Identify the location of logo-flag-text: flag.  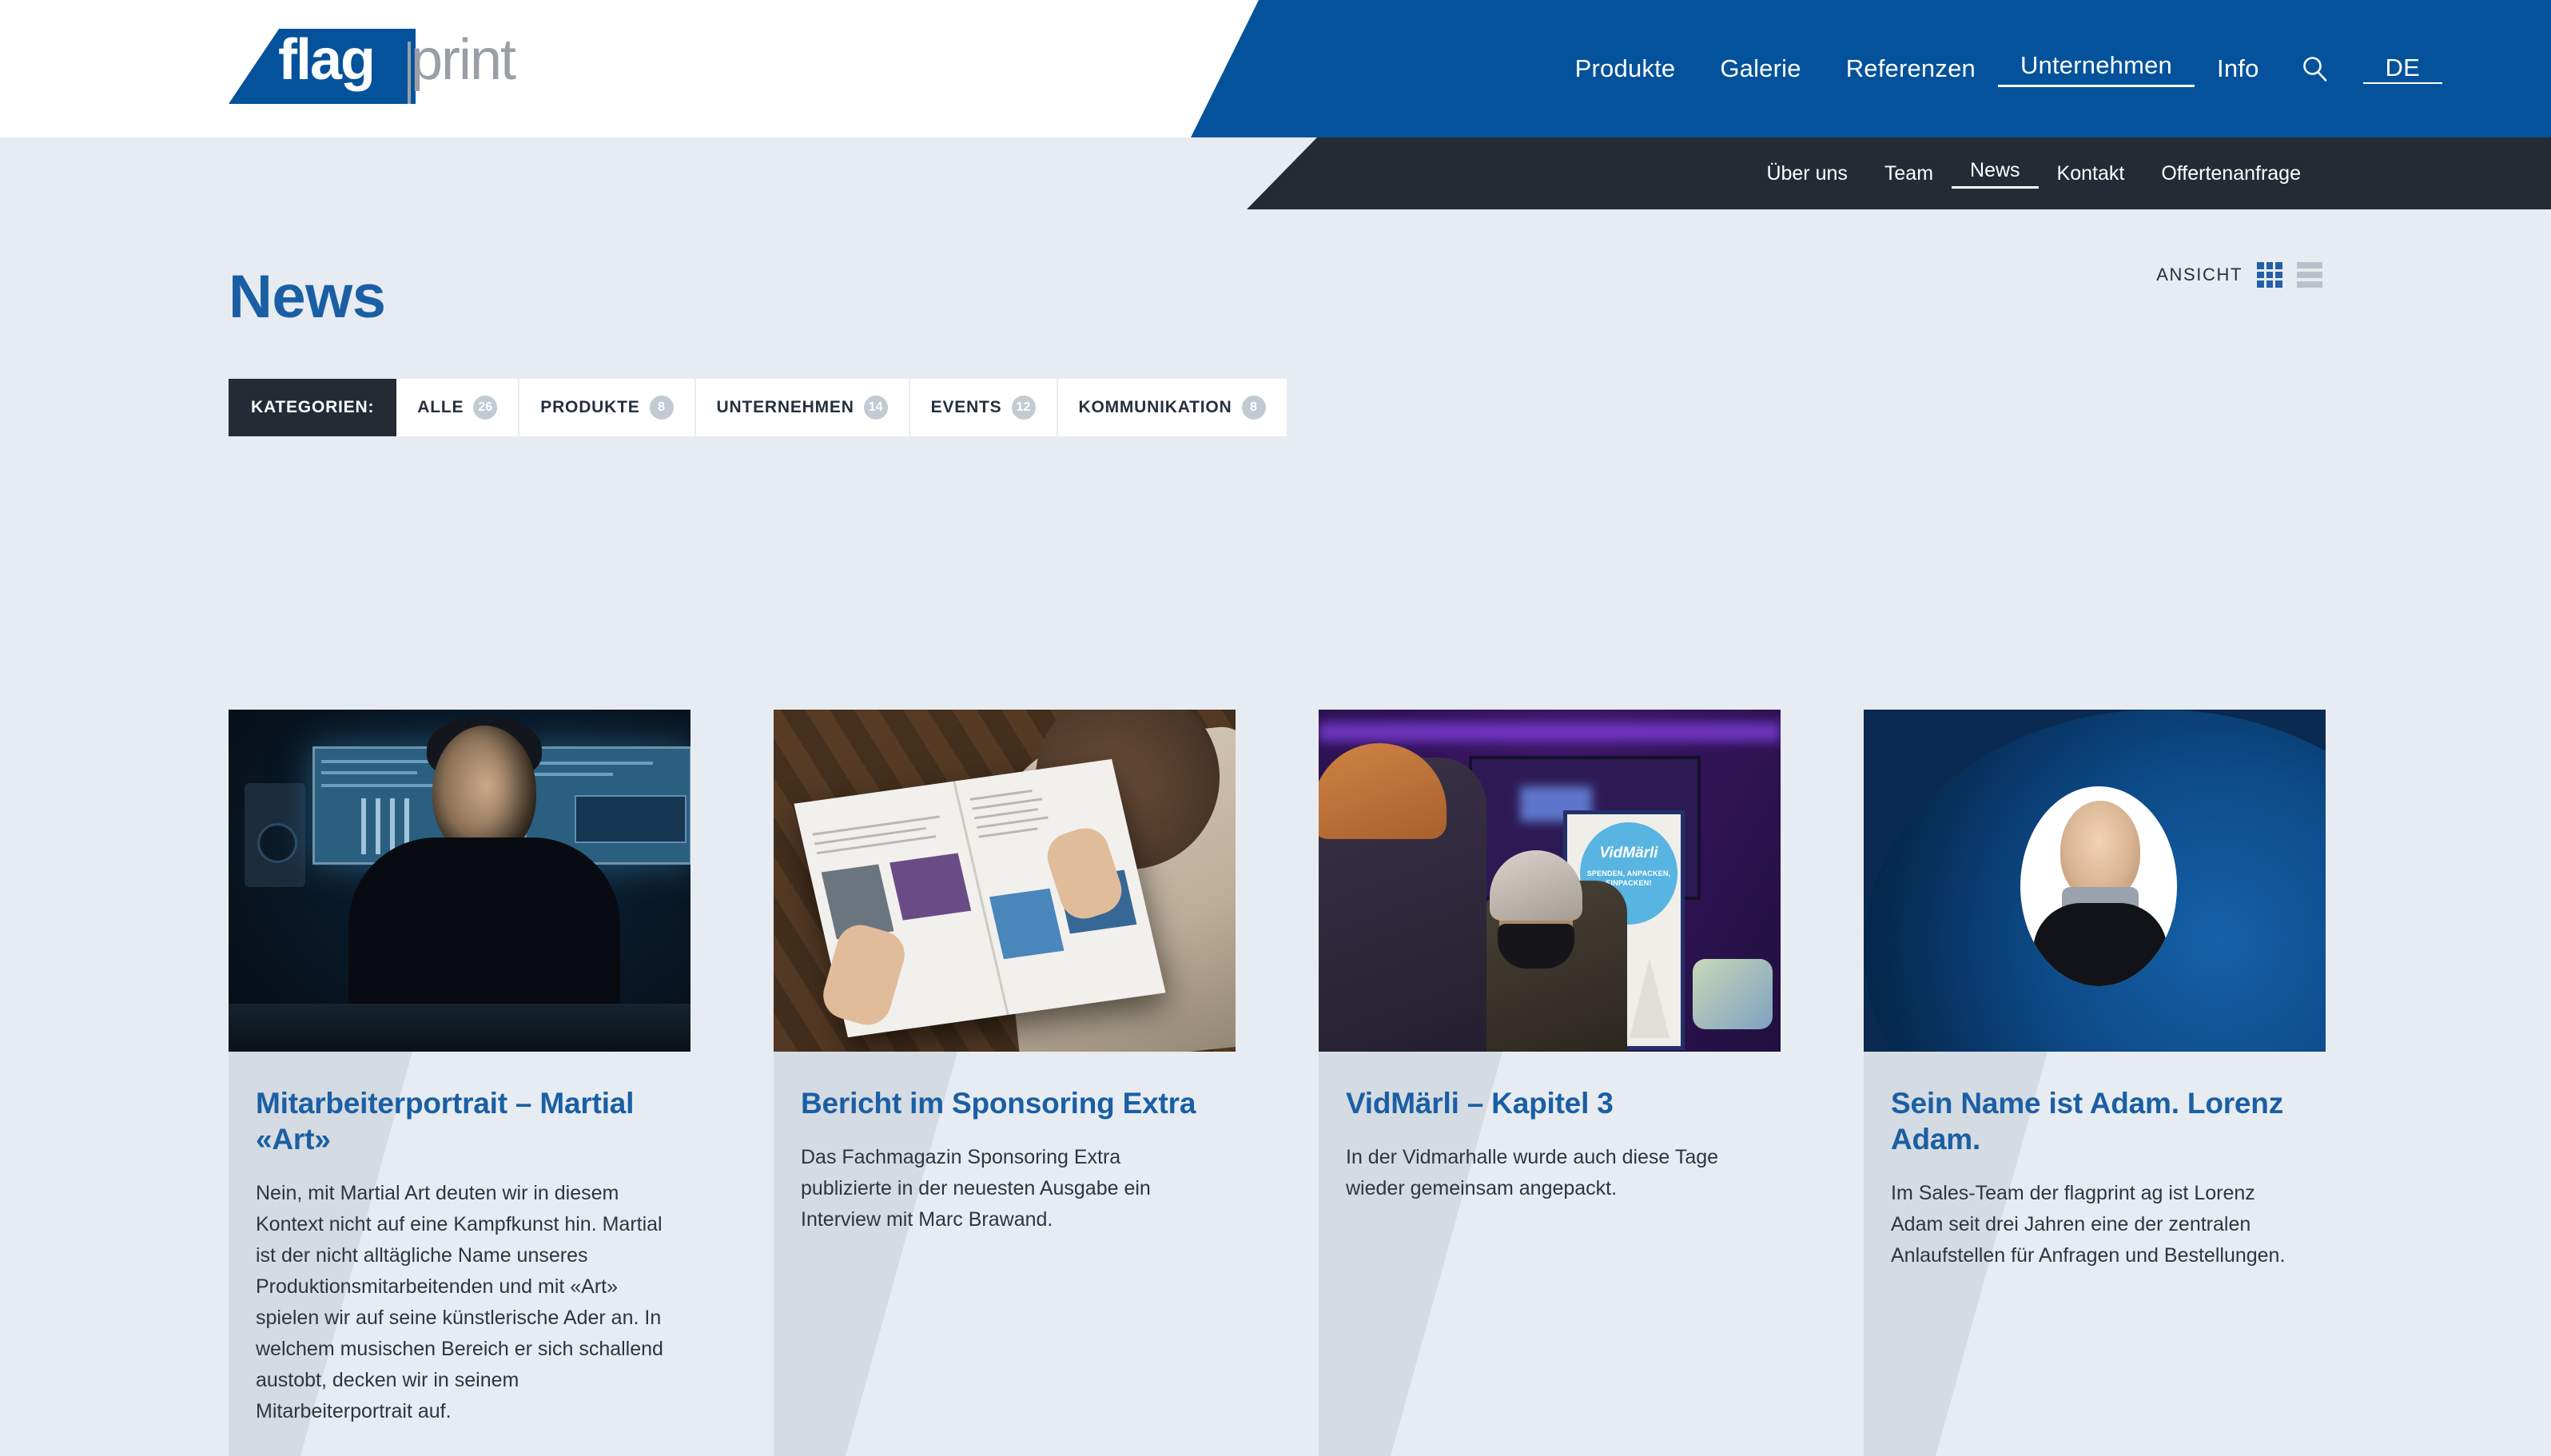
(327, 60).